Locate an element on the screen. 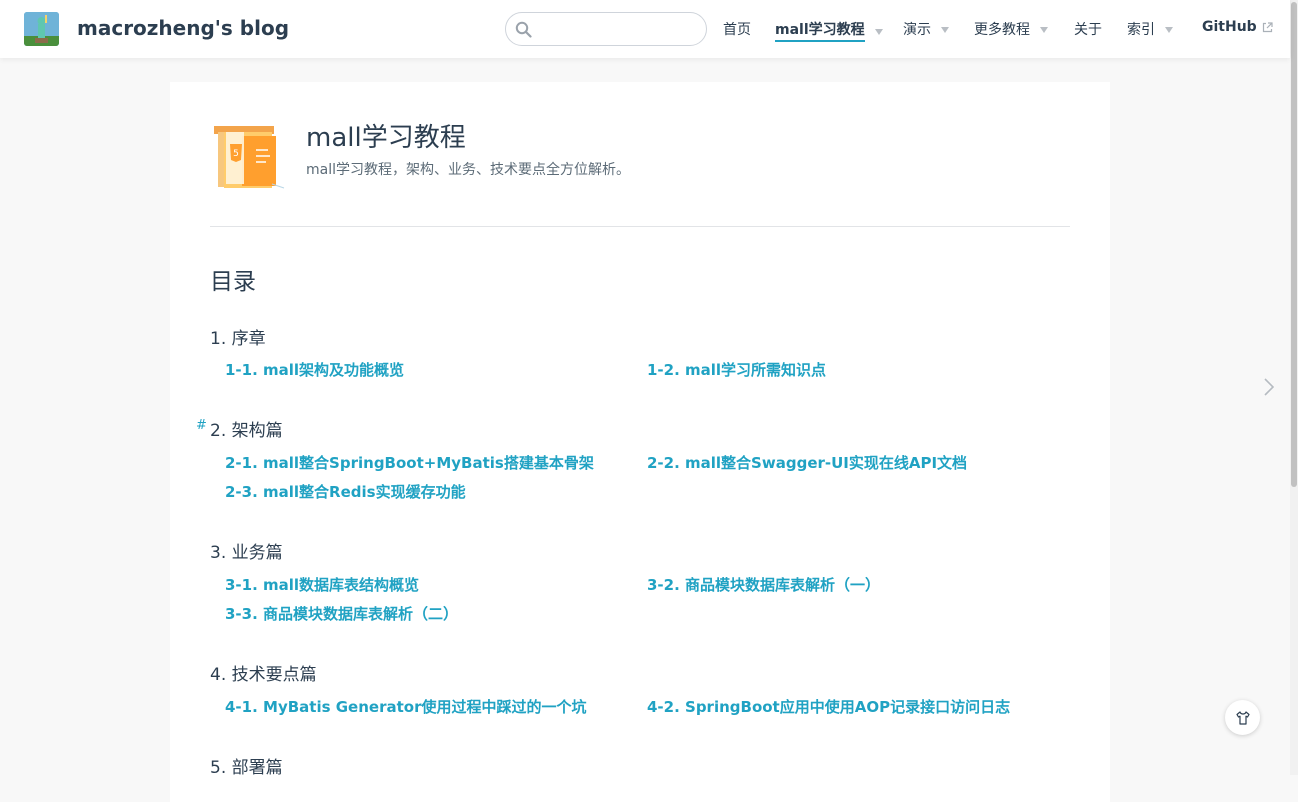  nav-item-more-tutorials: 更多教程 is located at coordinates (1011, 29).